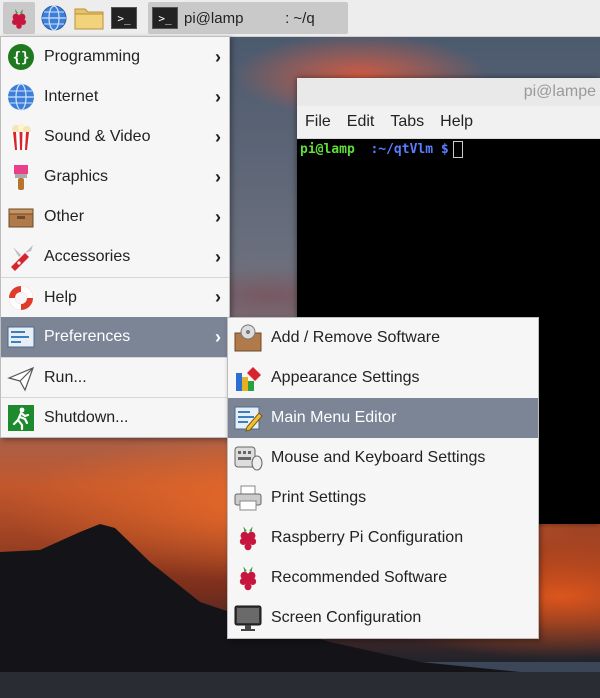  What do you see at coordinates (457, 149) in the screenshot?
I see `text-cursor` at bounding box center [457, 149].